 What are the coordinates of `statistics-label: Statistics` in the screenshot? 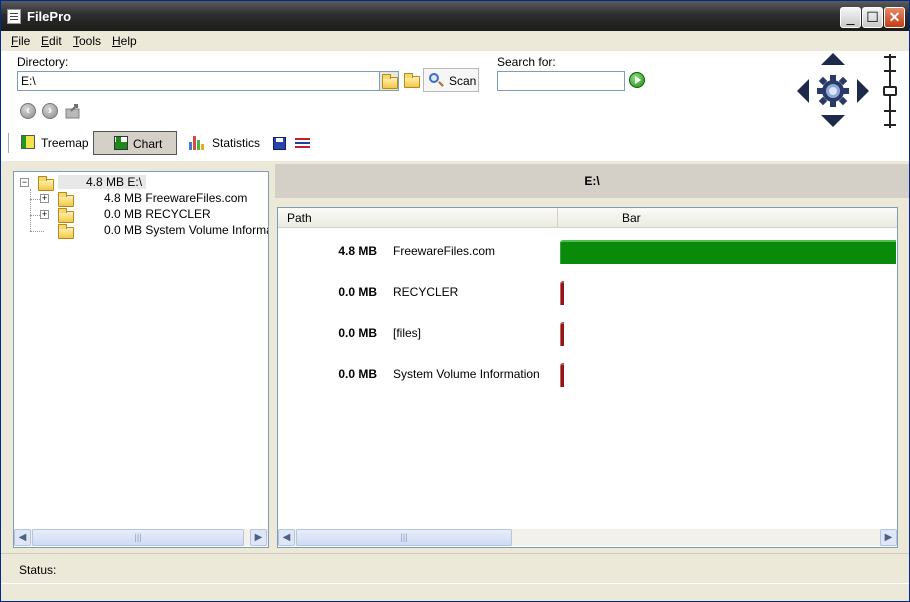 It's located at (236, 143).